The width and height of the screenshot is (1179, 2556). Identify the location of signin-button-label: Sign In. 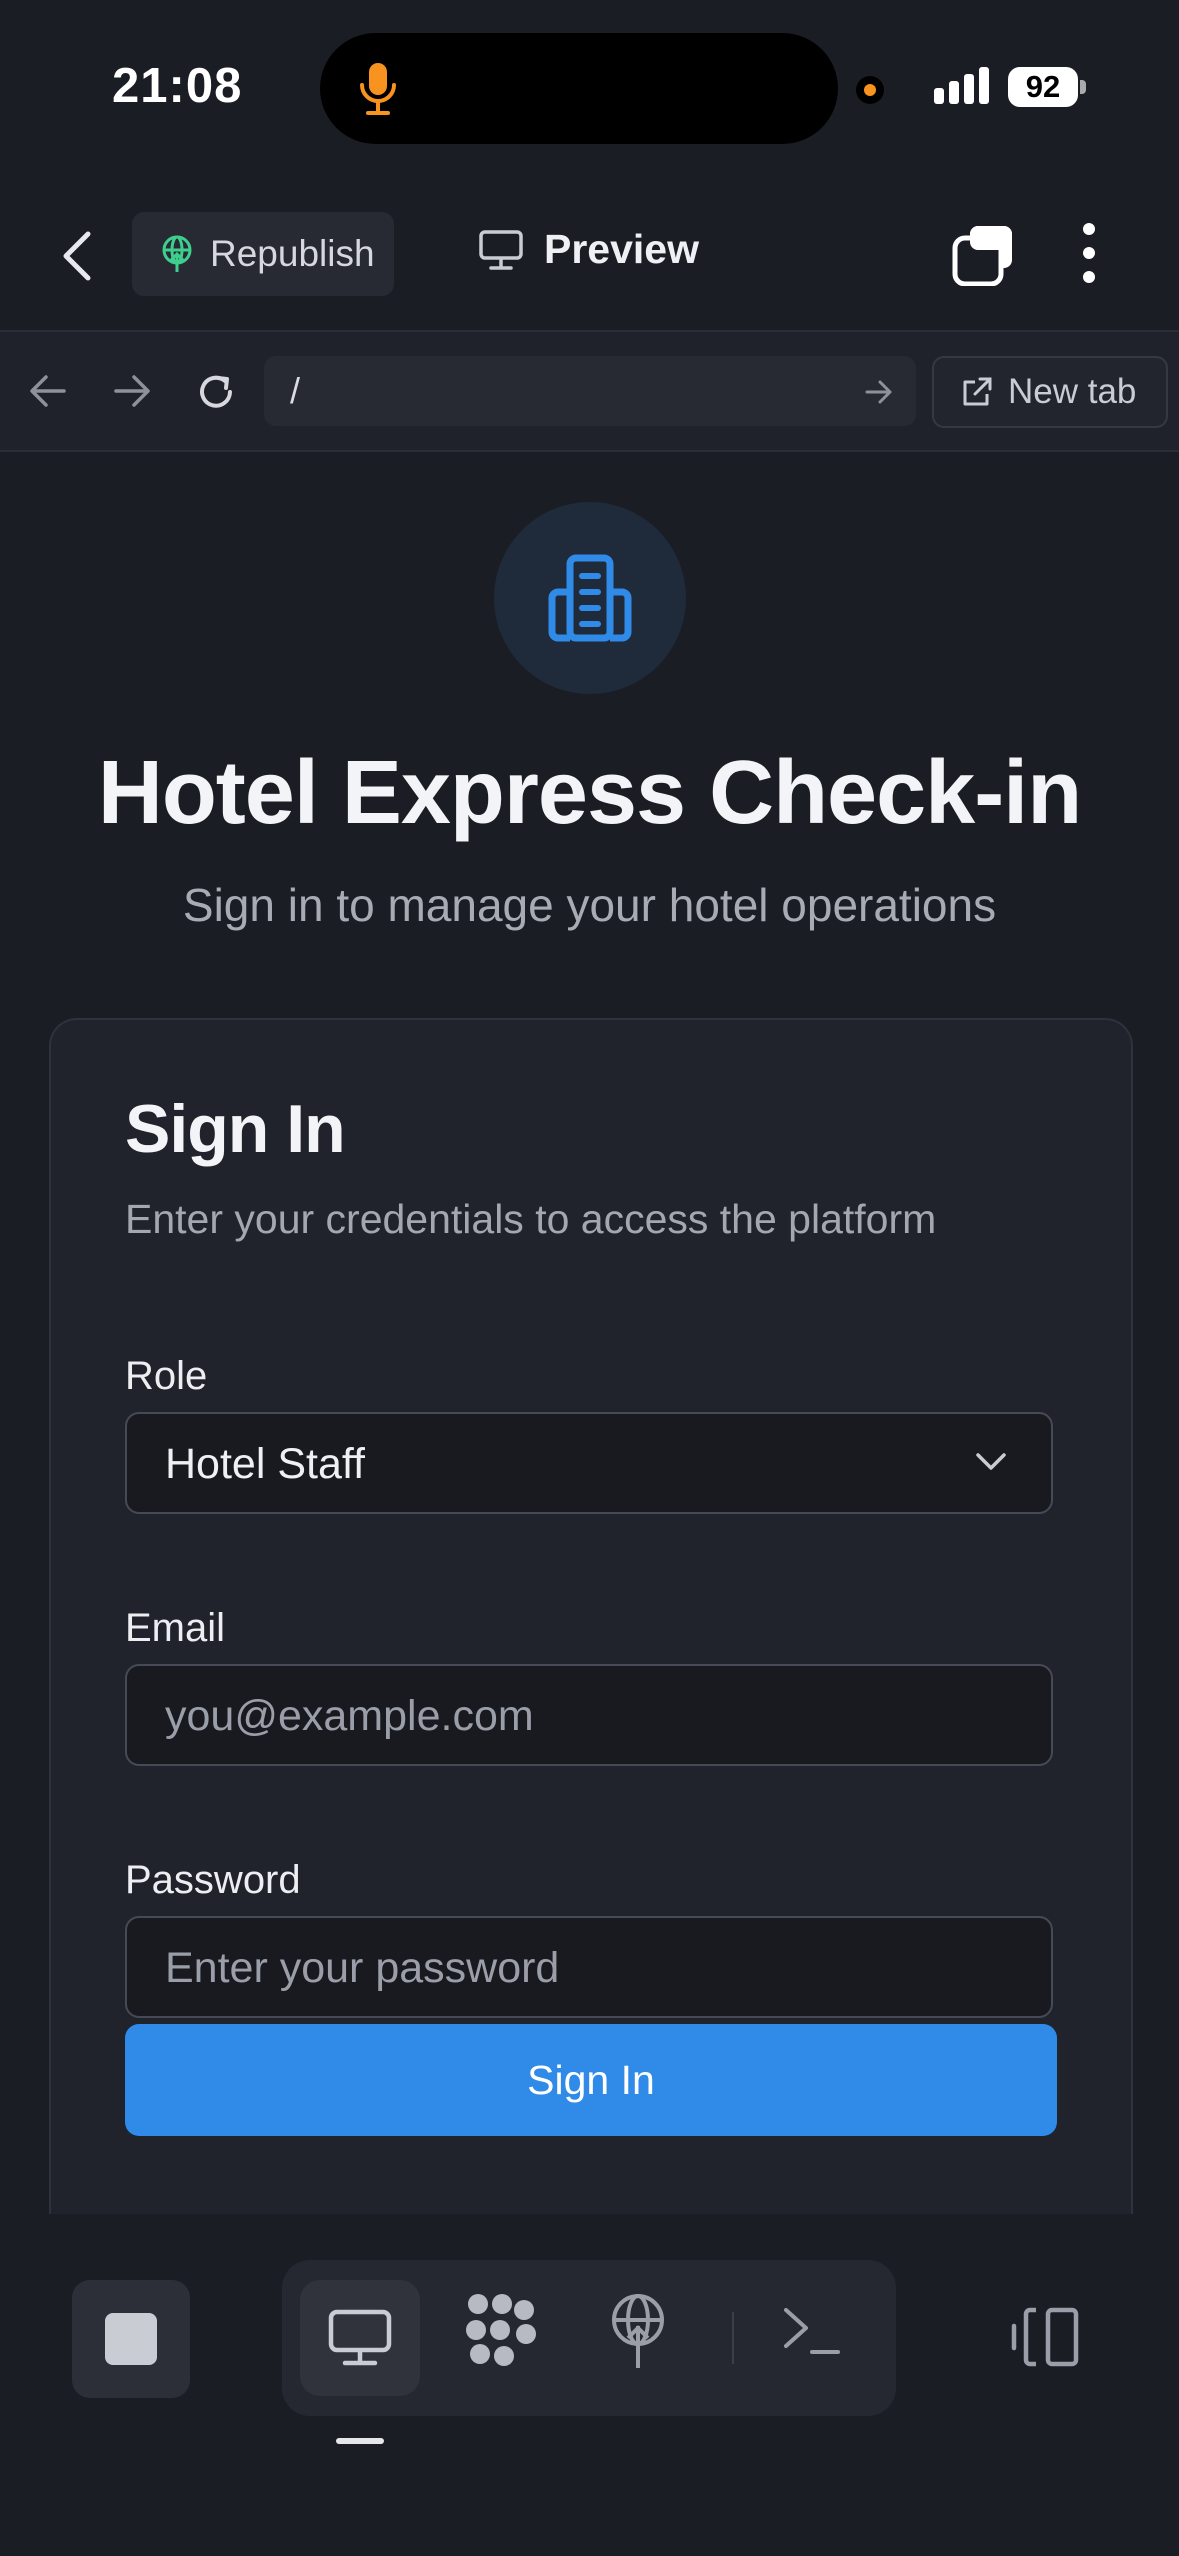
(591, 2079).